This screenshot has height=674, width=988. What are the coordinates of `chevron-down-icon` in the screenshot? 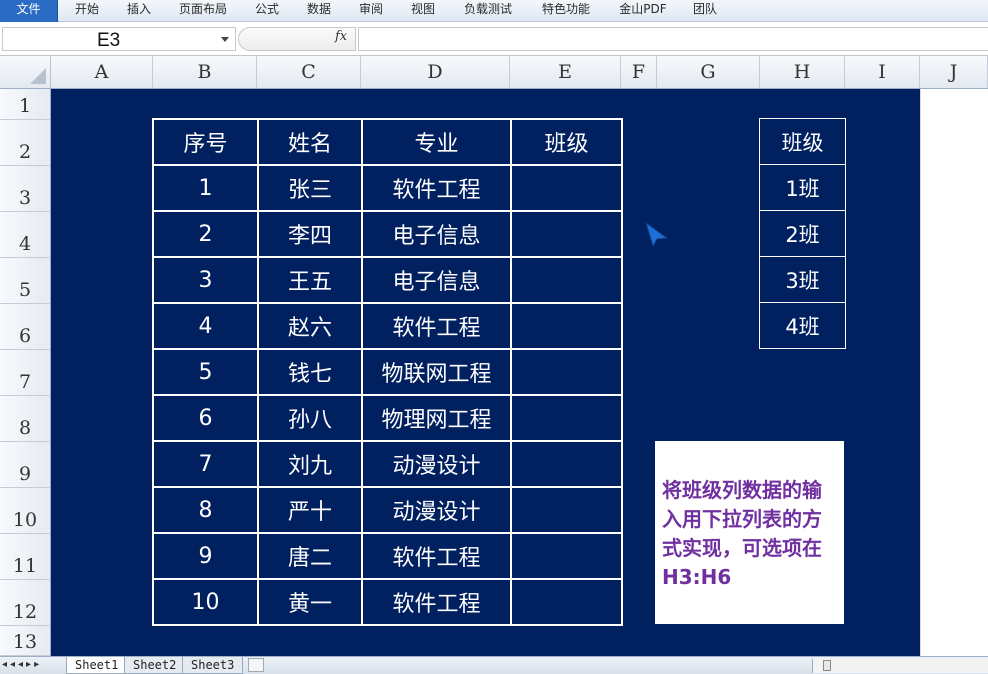 It's located at (225, 39).